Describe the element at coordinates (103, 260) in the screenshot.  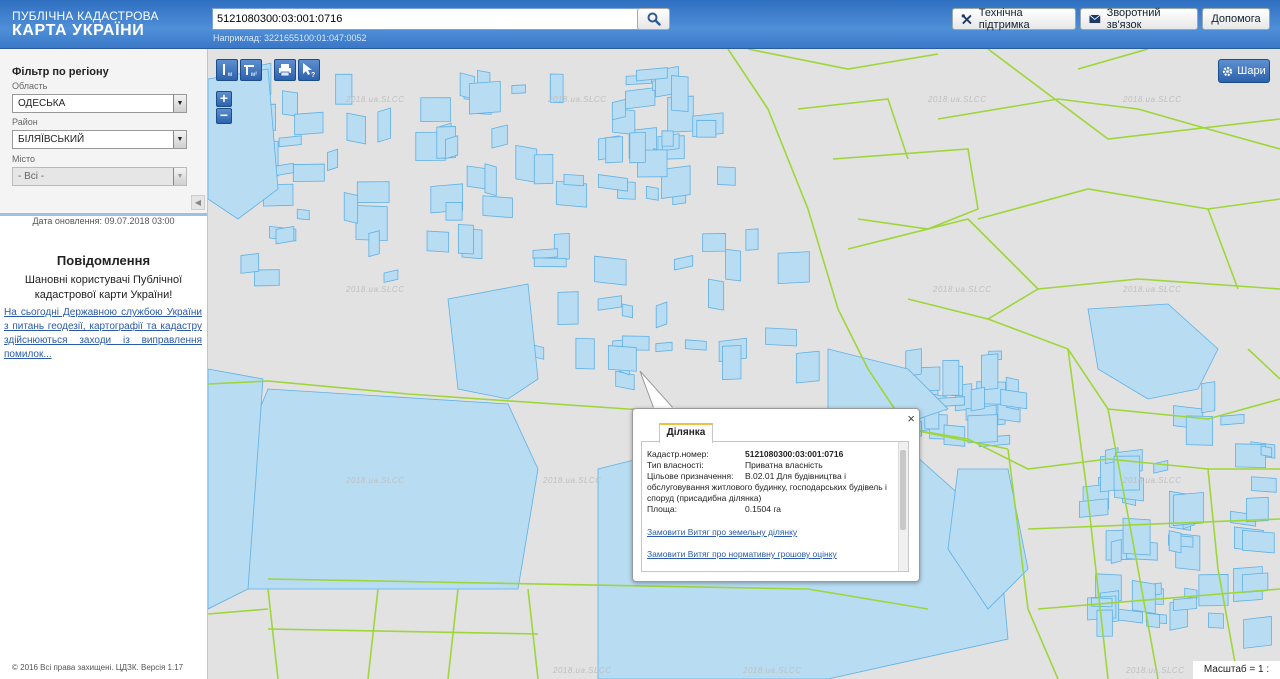
I see `notice-title: Повідомлення` at that location.